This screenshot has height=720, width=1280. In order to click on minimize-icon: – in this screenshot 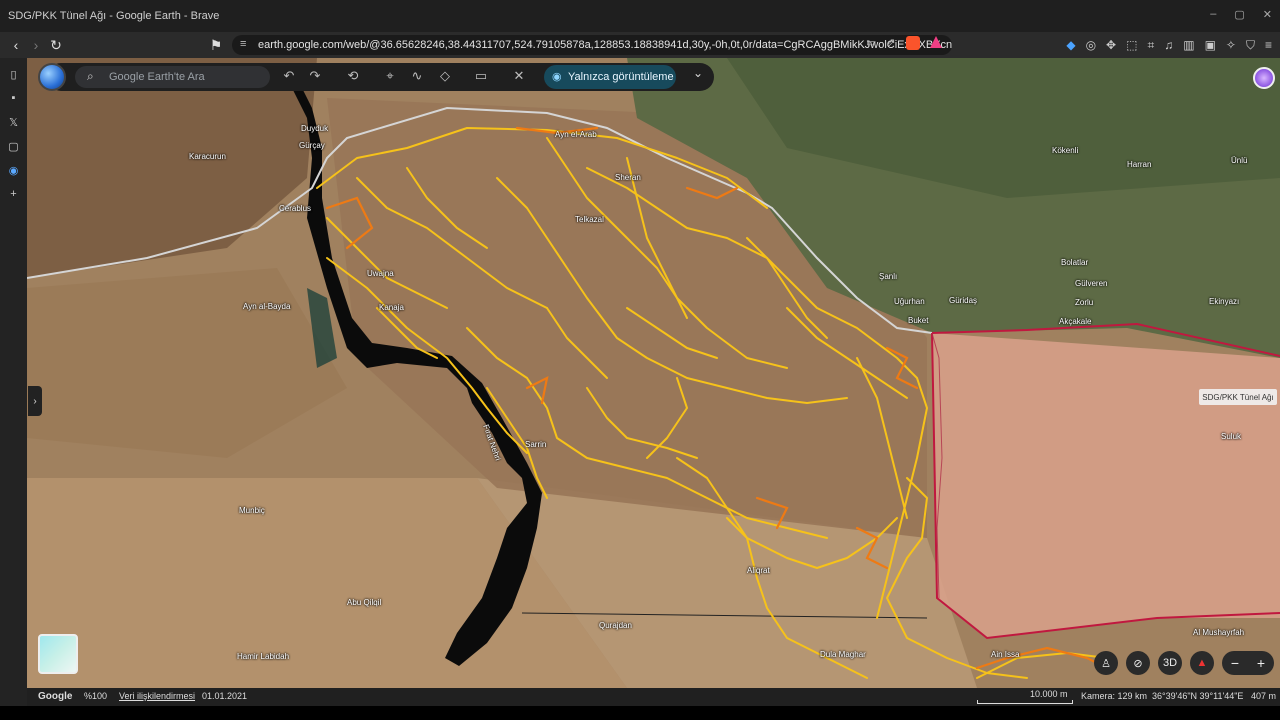, I will do `click(1213, 14)`.